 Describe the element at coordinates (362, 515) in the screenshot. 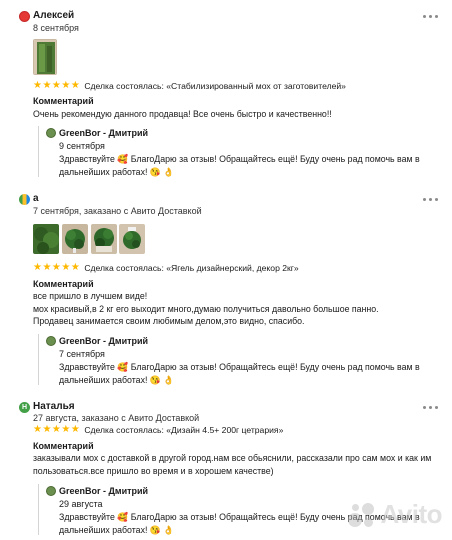

I see `avito-logo-icon` at that location.